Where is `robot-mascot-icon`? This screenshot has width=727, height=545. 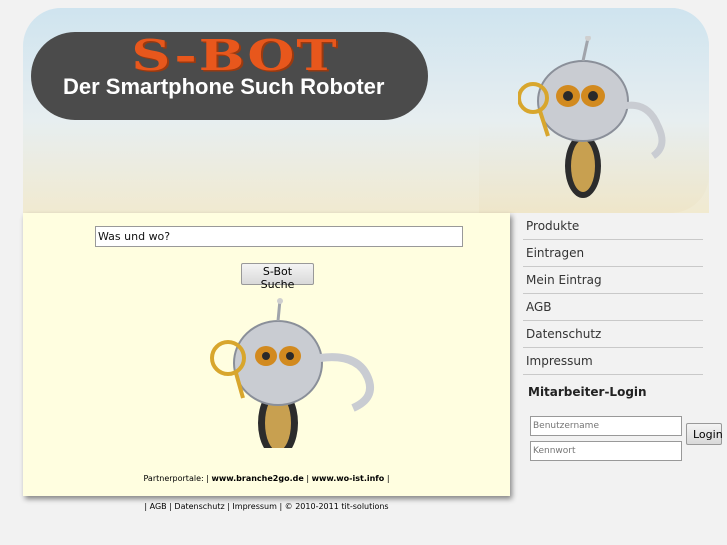 robot-mascot-icon is located at coordinates (592, 117).